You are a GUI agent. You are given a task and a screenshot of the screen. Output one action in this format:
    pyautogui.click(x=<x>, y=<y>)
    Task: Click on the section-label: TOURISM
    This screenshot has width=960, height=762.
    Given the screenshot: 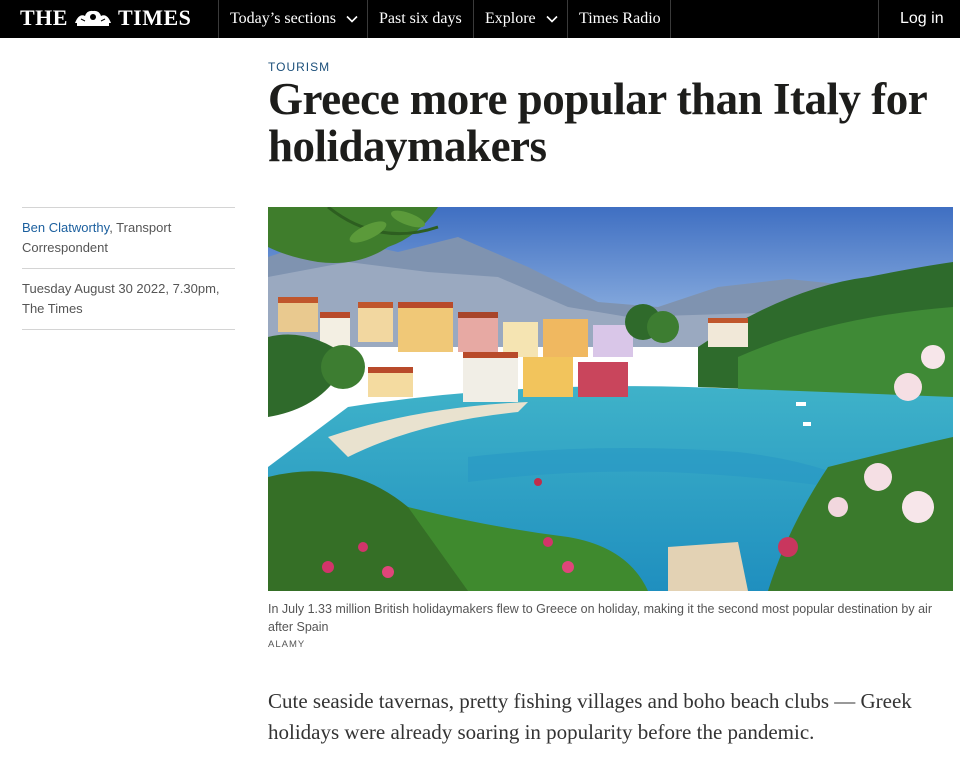 What is the action you would take?
    pyautogui.click(x=299, y=67)
    